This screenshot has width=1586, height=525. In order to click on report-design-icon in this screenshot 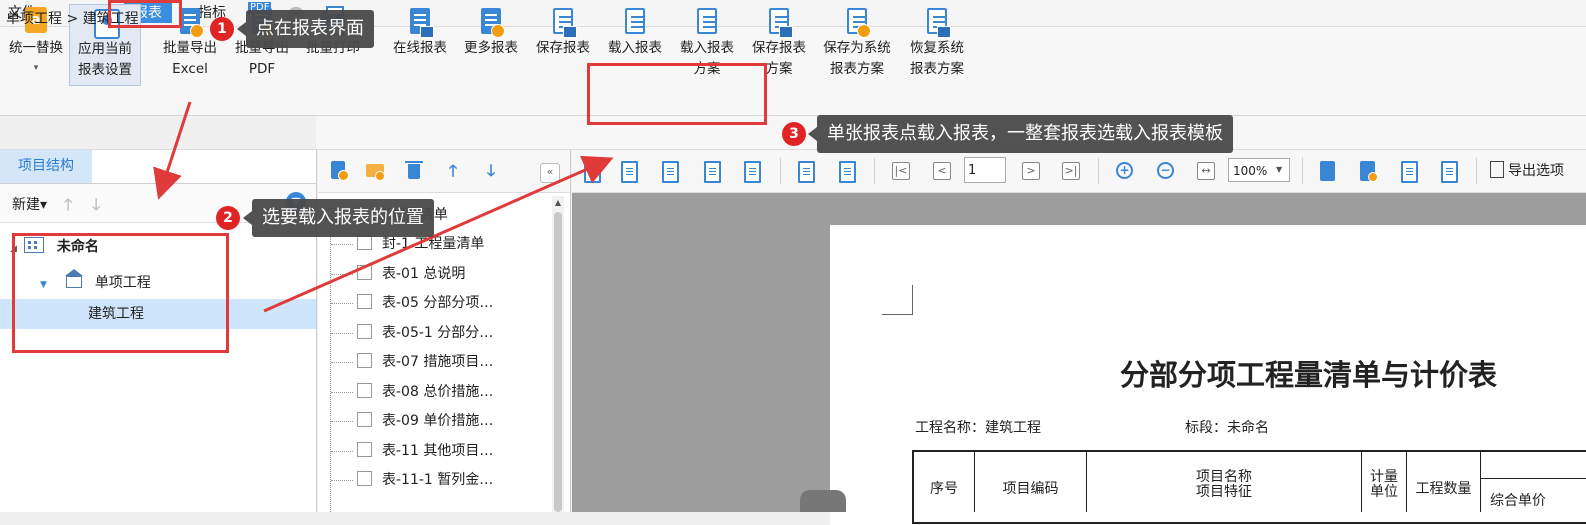, I will do `click(591, 171)`.